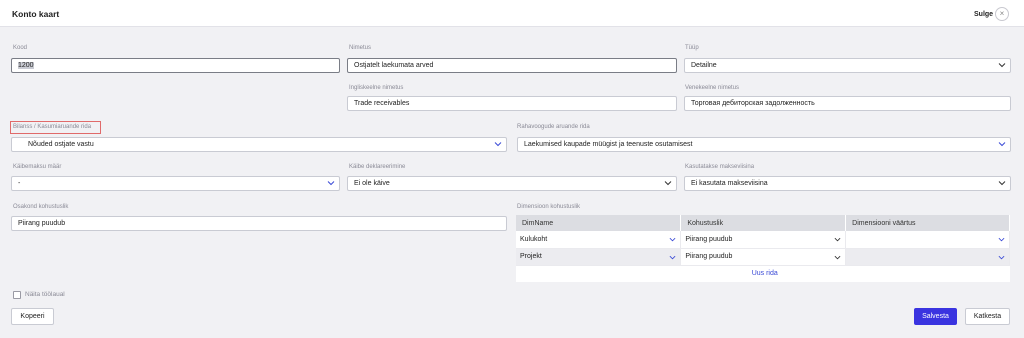  I want to click on column-header: Dimensiooni väärtus, so click(927, 223).